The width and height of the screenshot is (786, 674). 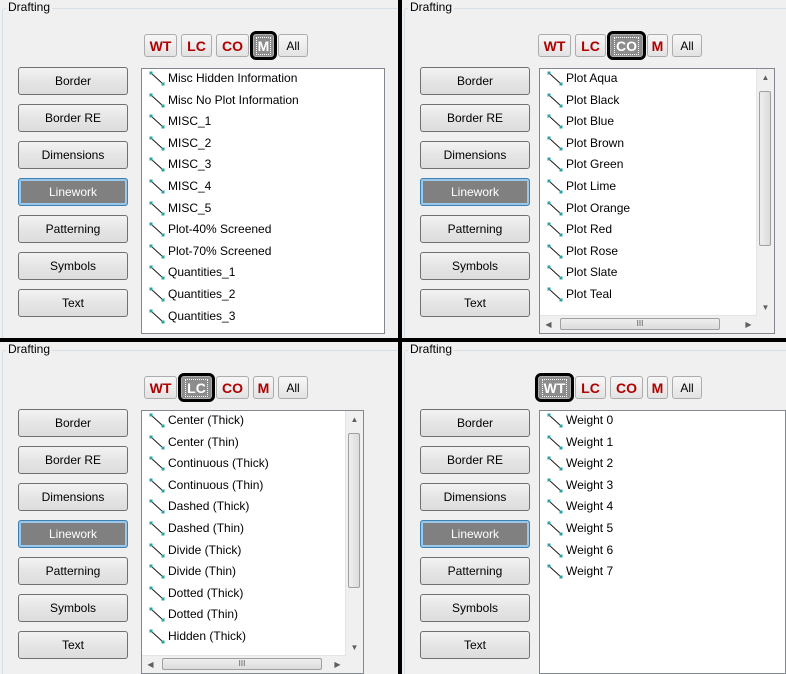 What do you see at coordinates (252, 552) in the screenshot?
I see `list-item: Divide (Thick)` at bounding box center [252, 552].